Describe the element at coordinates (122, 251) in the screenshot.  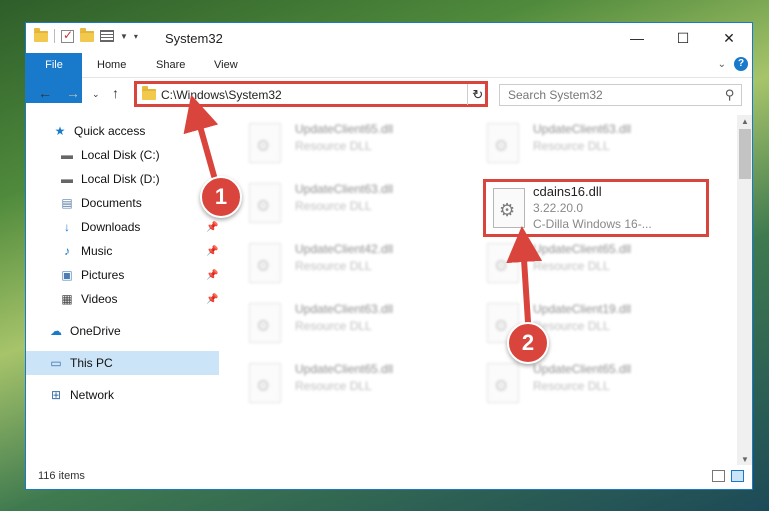
I see `sidebar-item-music: ♪ Music 📌` at that location.